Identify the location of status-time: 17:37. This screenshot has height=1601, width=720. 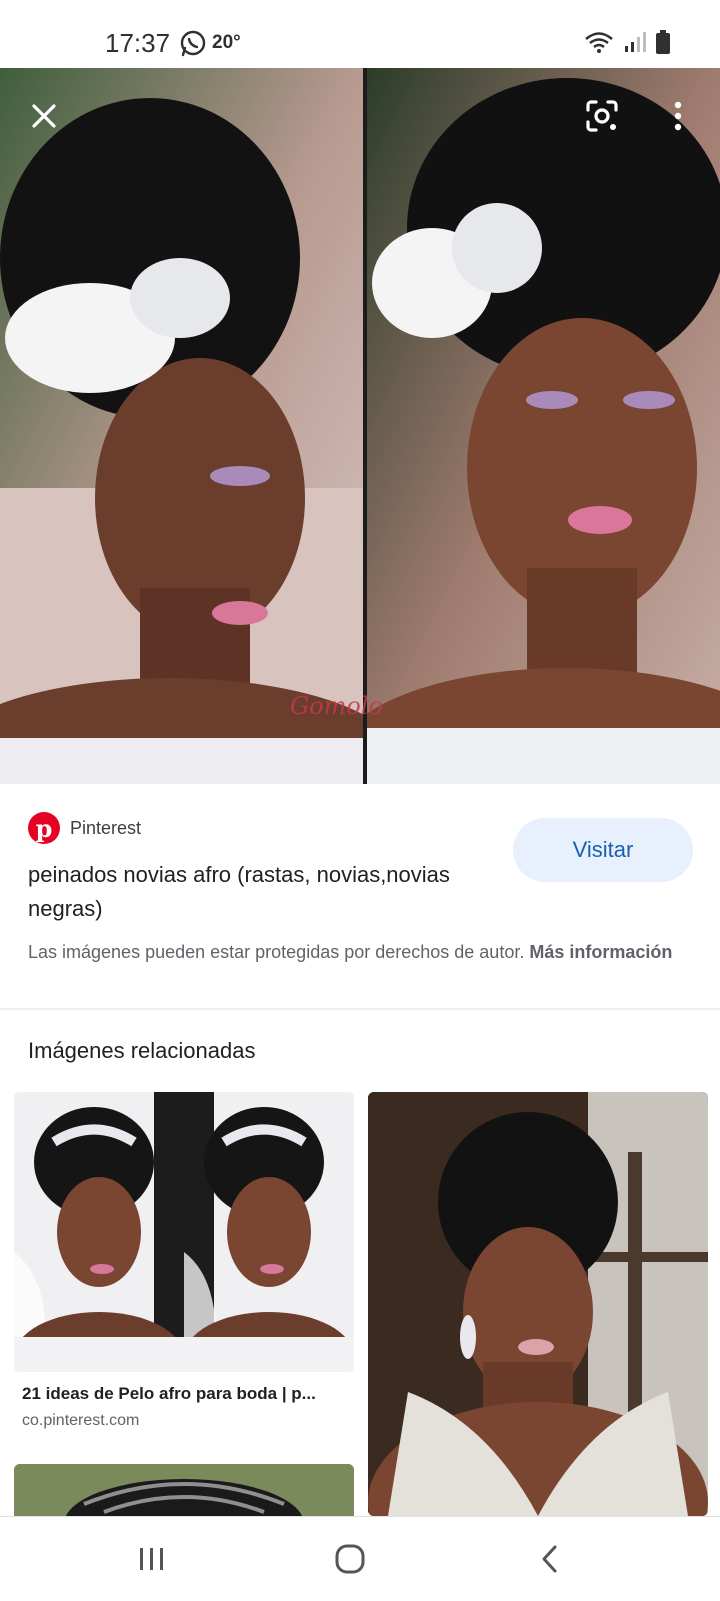
(138, 43).